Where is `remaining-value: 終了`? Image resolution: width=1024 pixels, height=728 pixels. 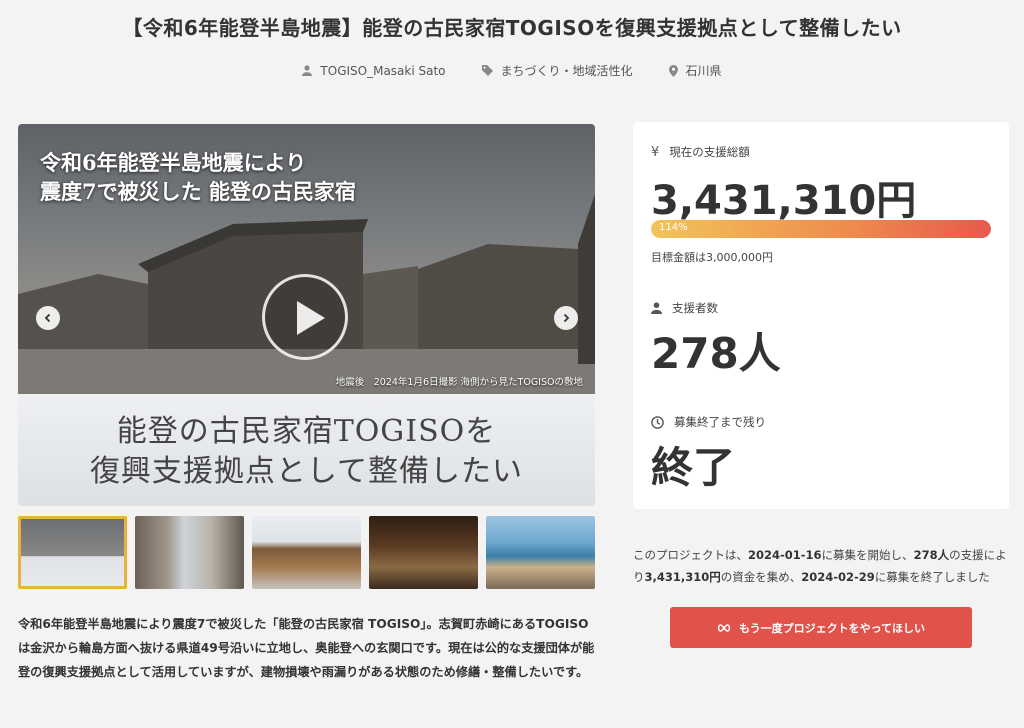 remaining-value: 終了 is located at coordinates (693, 467).